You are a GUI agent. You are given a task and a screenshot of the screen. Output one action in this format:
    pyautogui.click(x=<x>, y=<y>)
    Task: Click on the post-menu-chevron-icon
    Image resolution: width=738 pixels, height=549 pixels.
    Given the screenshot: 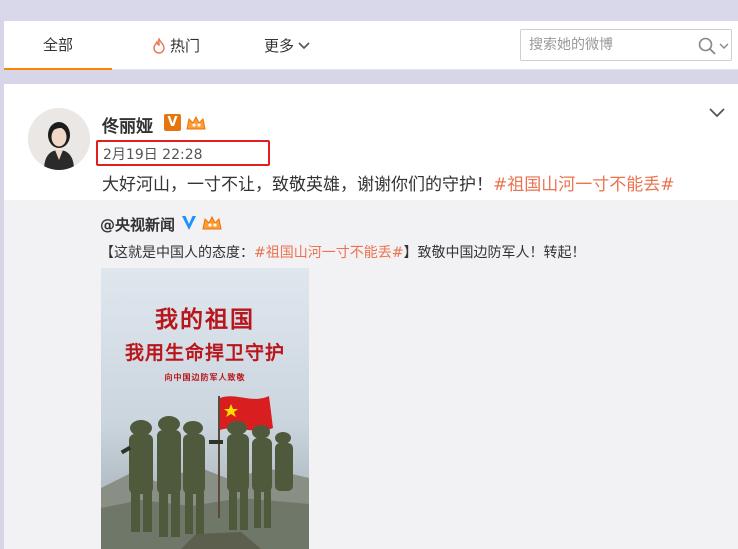 What is the action you would take?
    pyautogui.click(x=717, y=113)
    